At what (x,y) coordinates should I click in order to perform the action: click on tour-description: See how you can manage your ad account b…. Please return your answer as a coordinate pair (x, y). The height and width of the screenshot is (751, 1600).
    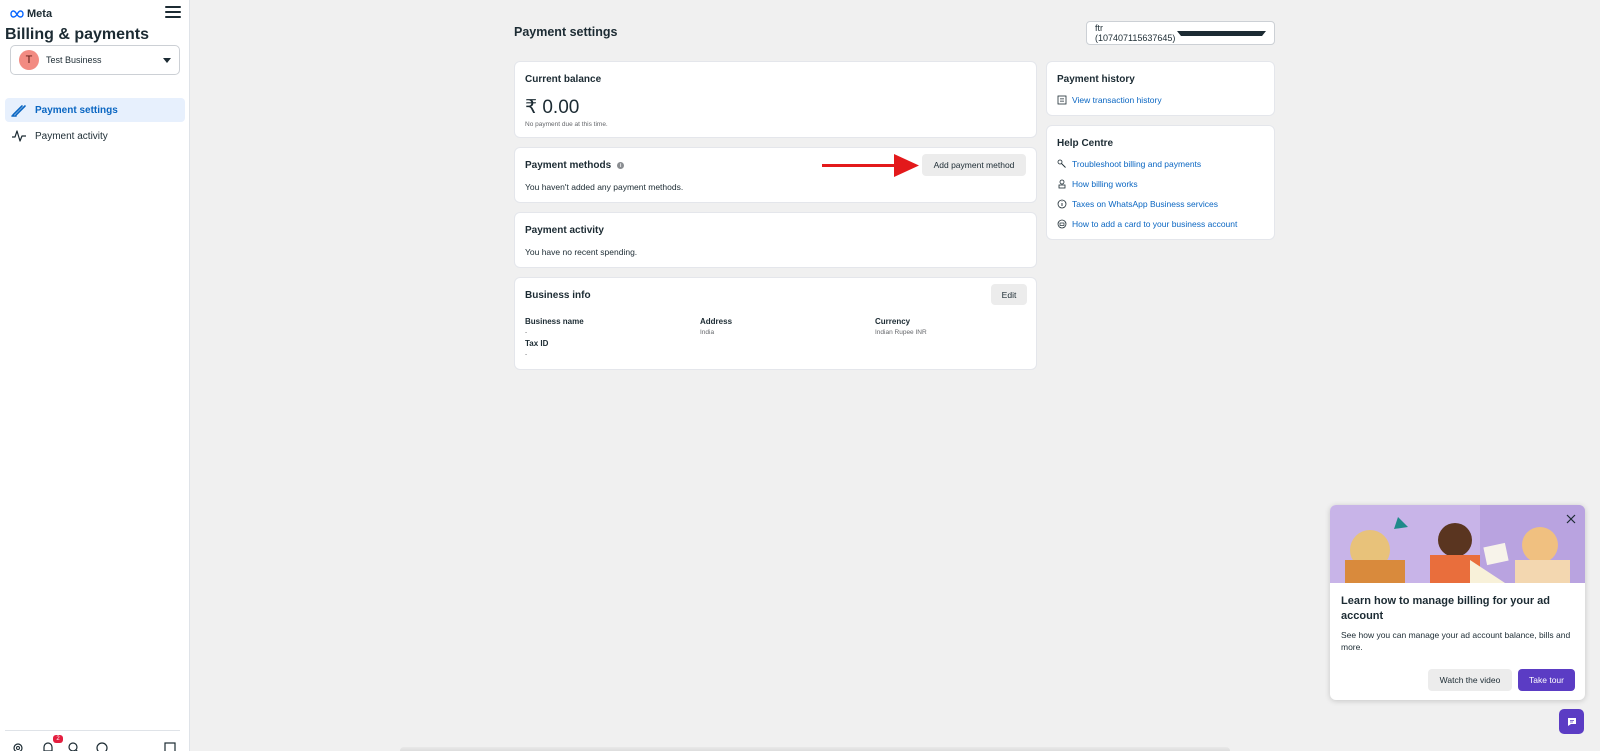
    Looking at the image, I should click on (1456, 641).